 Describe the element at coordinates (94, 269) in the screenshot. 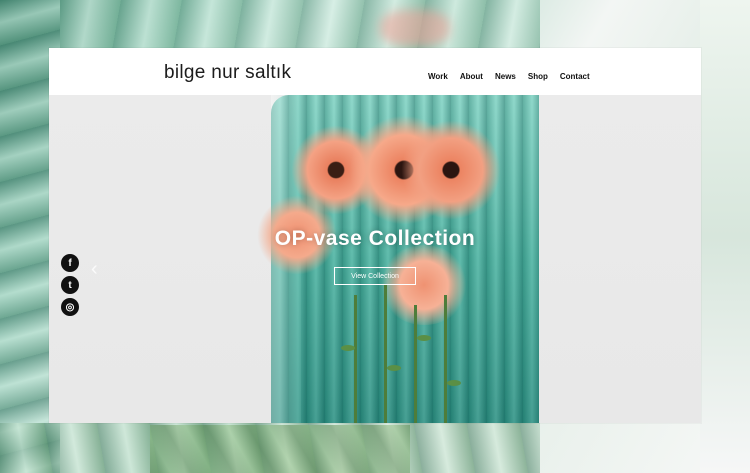

I see `slideshow-prev-arrow: ‹` at that location.